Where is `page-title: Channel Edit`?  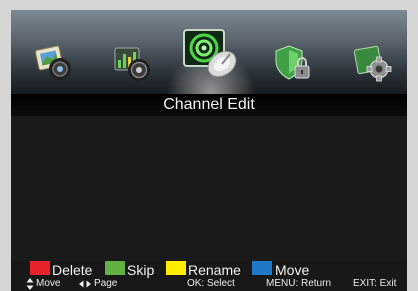 page-title: Channel Edit is located at coordinates (209, 105).